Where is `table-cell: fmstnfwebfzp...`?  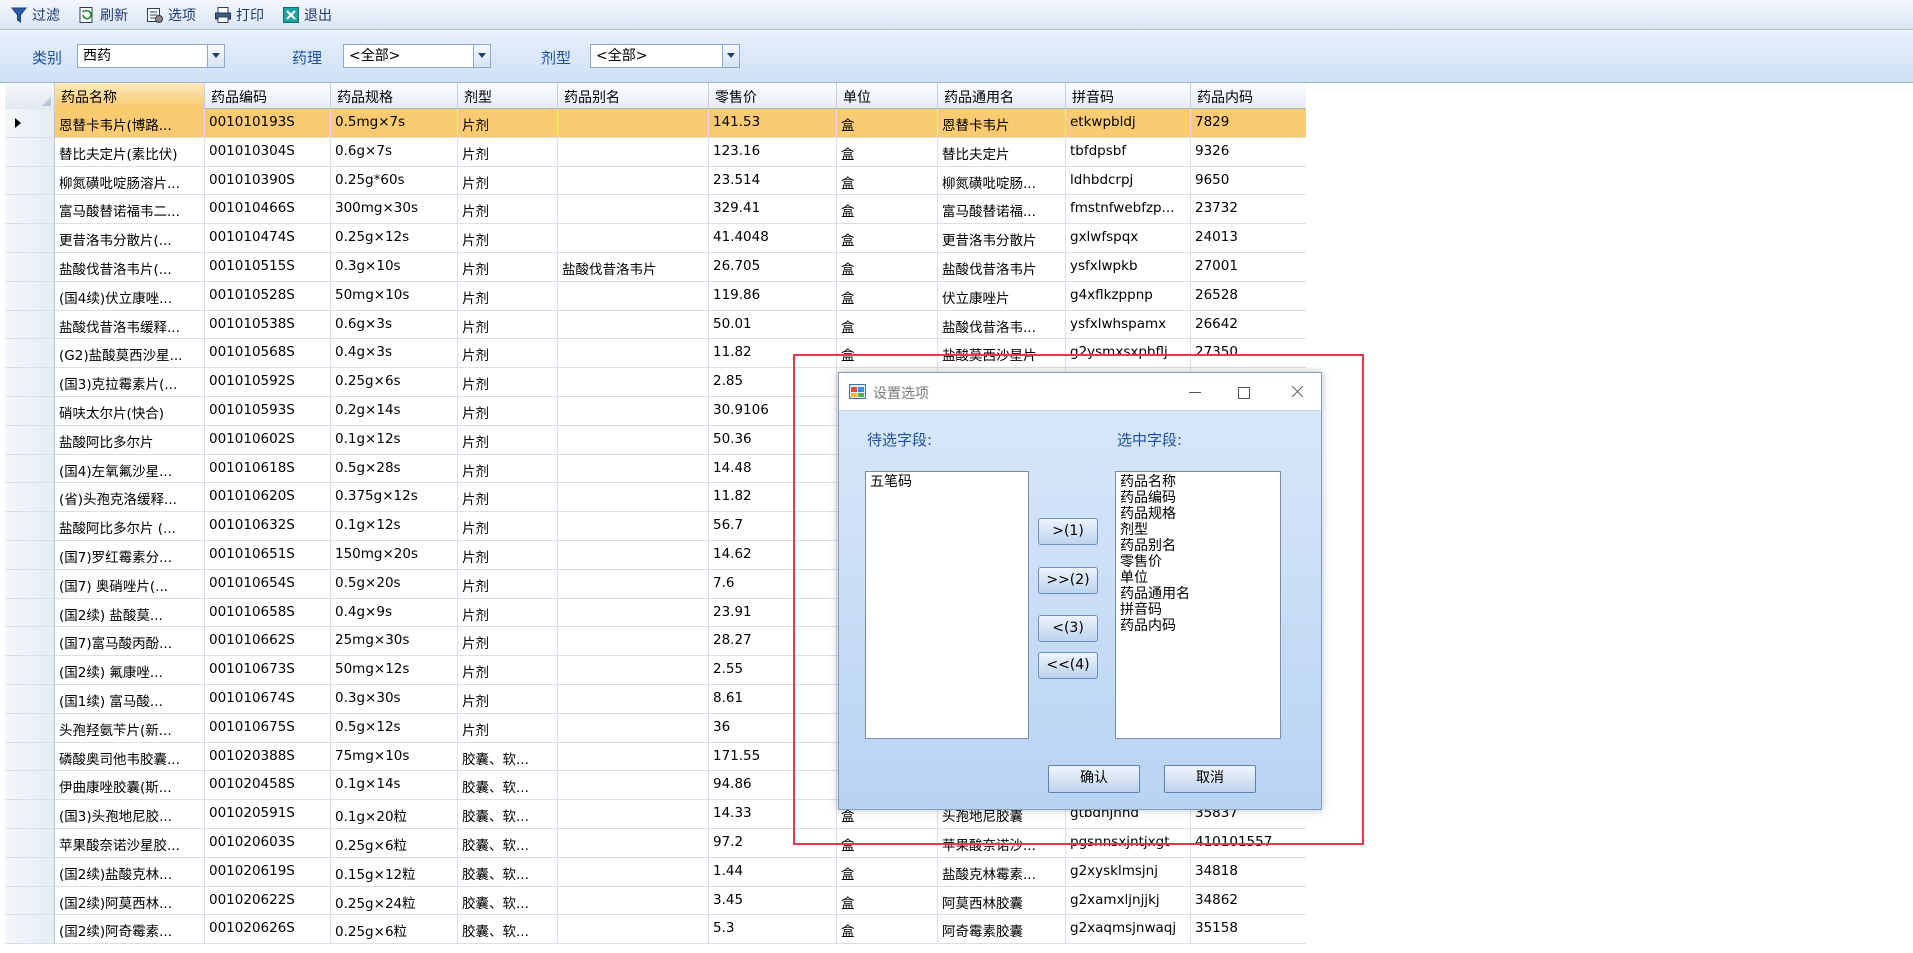
table-cell: fmstnfwebfzp... is located at coordinates (1128, 210).